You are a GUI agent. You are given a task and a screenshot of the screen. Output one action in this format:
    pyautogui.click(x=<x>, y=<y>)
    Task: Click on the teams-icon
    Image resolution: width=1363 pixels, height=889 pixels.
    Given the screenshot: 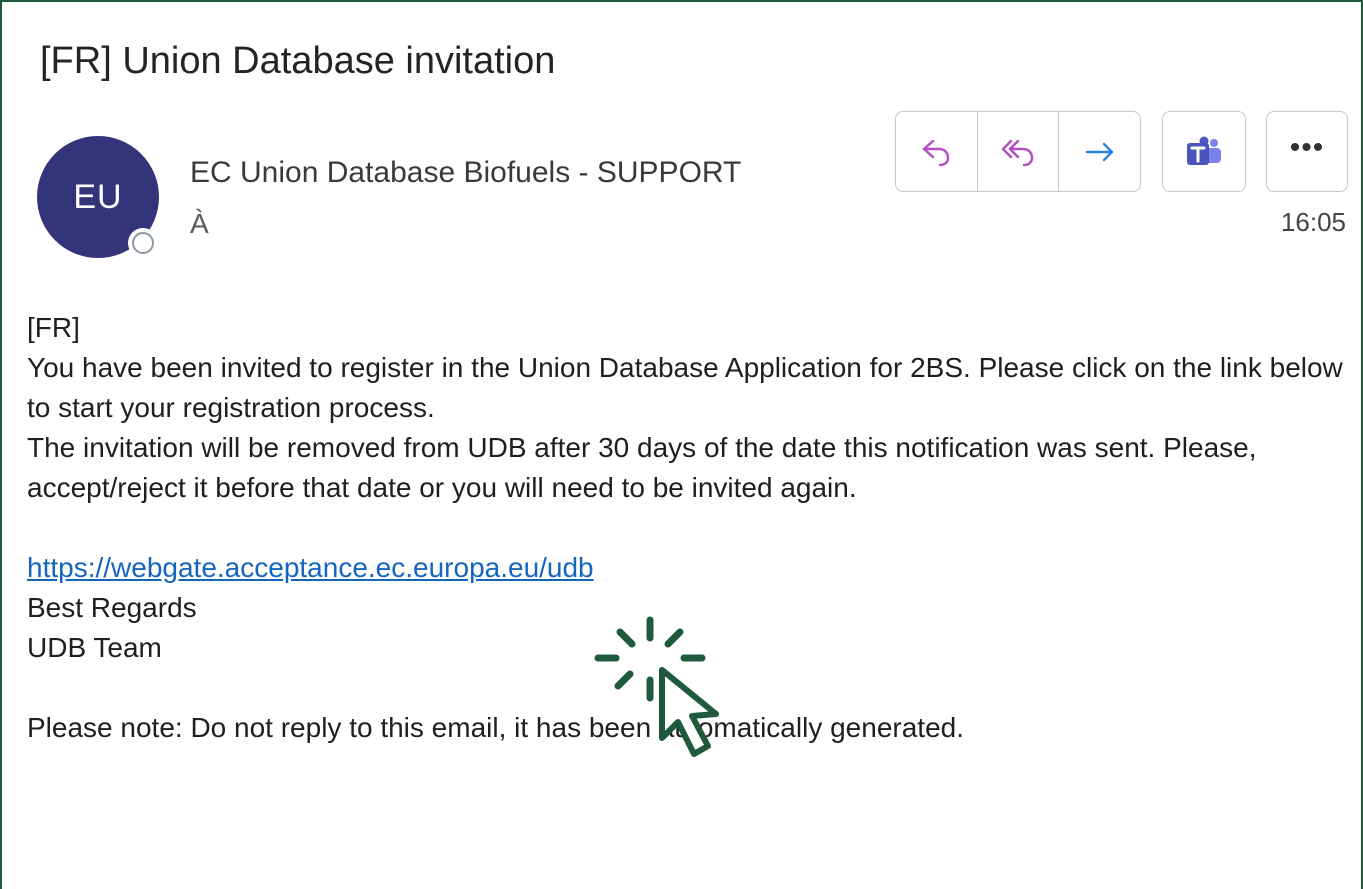 What is the action you would take?
    pyautogui.click(x=1204, y=150)
    